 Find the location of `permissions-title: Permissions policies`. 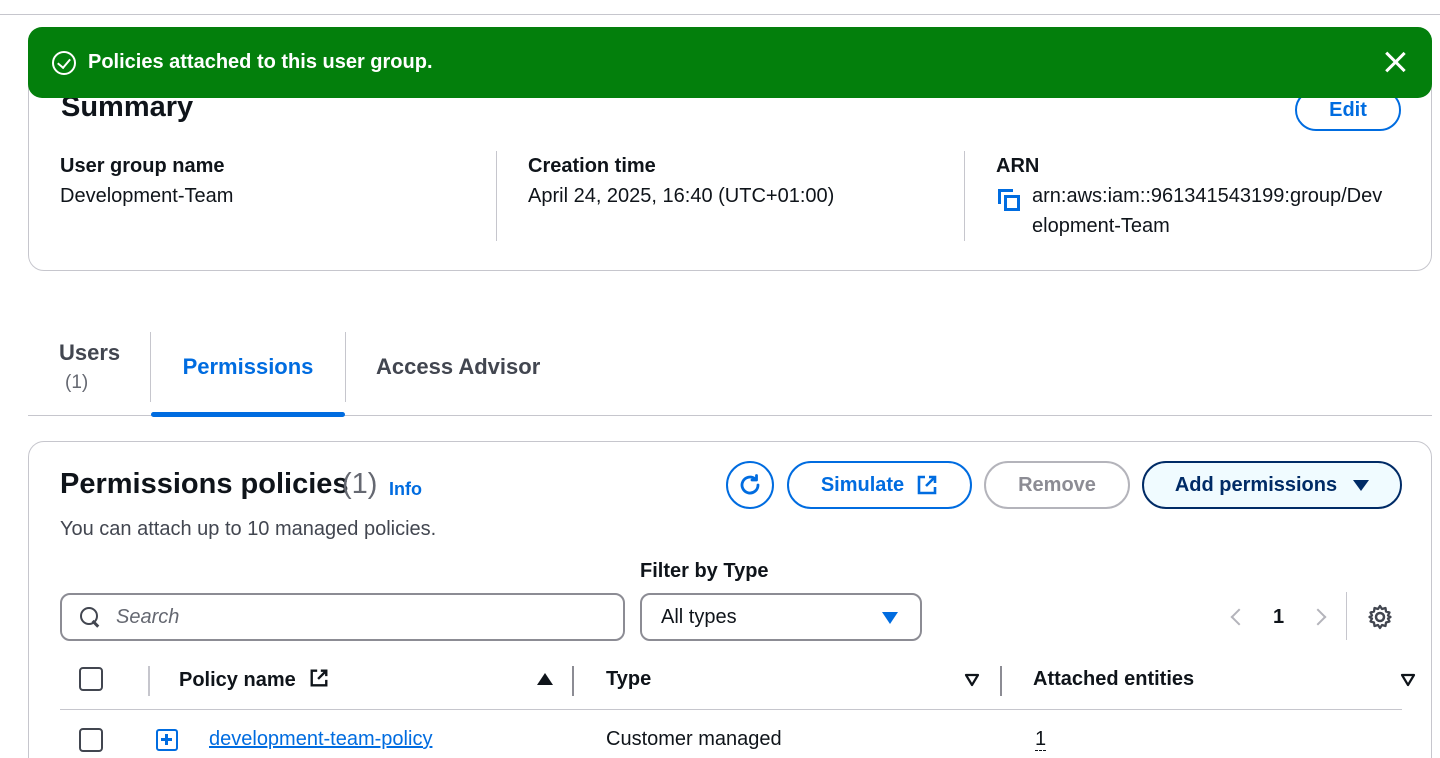

permissions-title: Permissions policies is located at coordinates (204, 484).